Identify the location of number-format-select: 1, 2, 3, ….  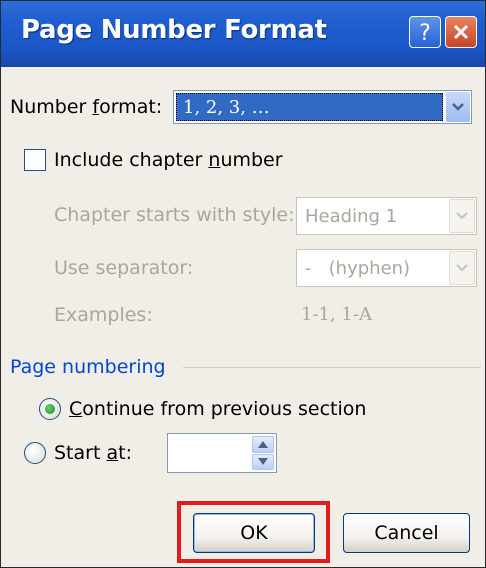
(322, 107).